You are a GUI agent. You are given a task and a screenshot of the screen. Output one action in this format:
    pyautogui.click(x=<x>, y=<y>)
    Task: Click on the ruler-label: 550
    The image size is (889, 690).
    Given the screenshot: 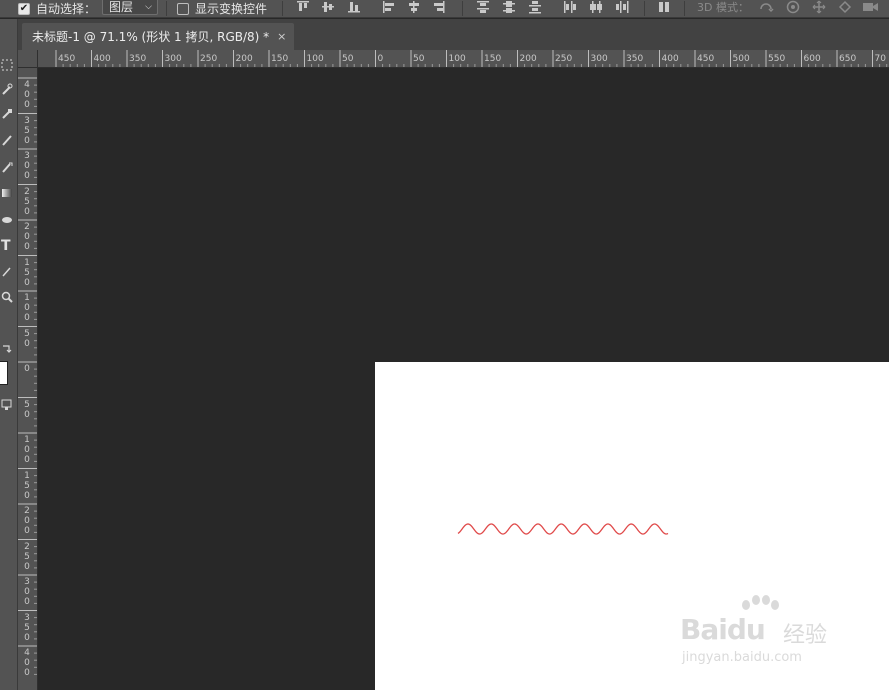 What is the action you would take?
    pyautogui.click(x=777, y=59)
    